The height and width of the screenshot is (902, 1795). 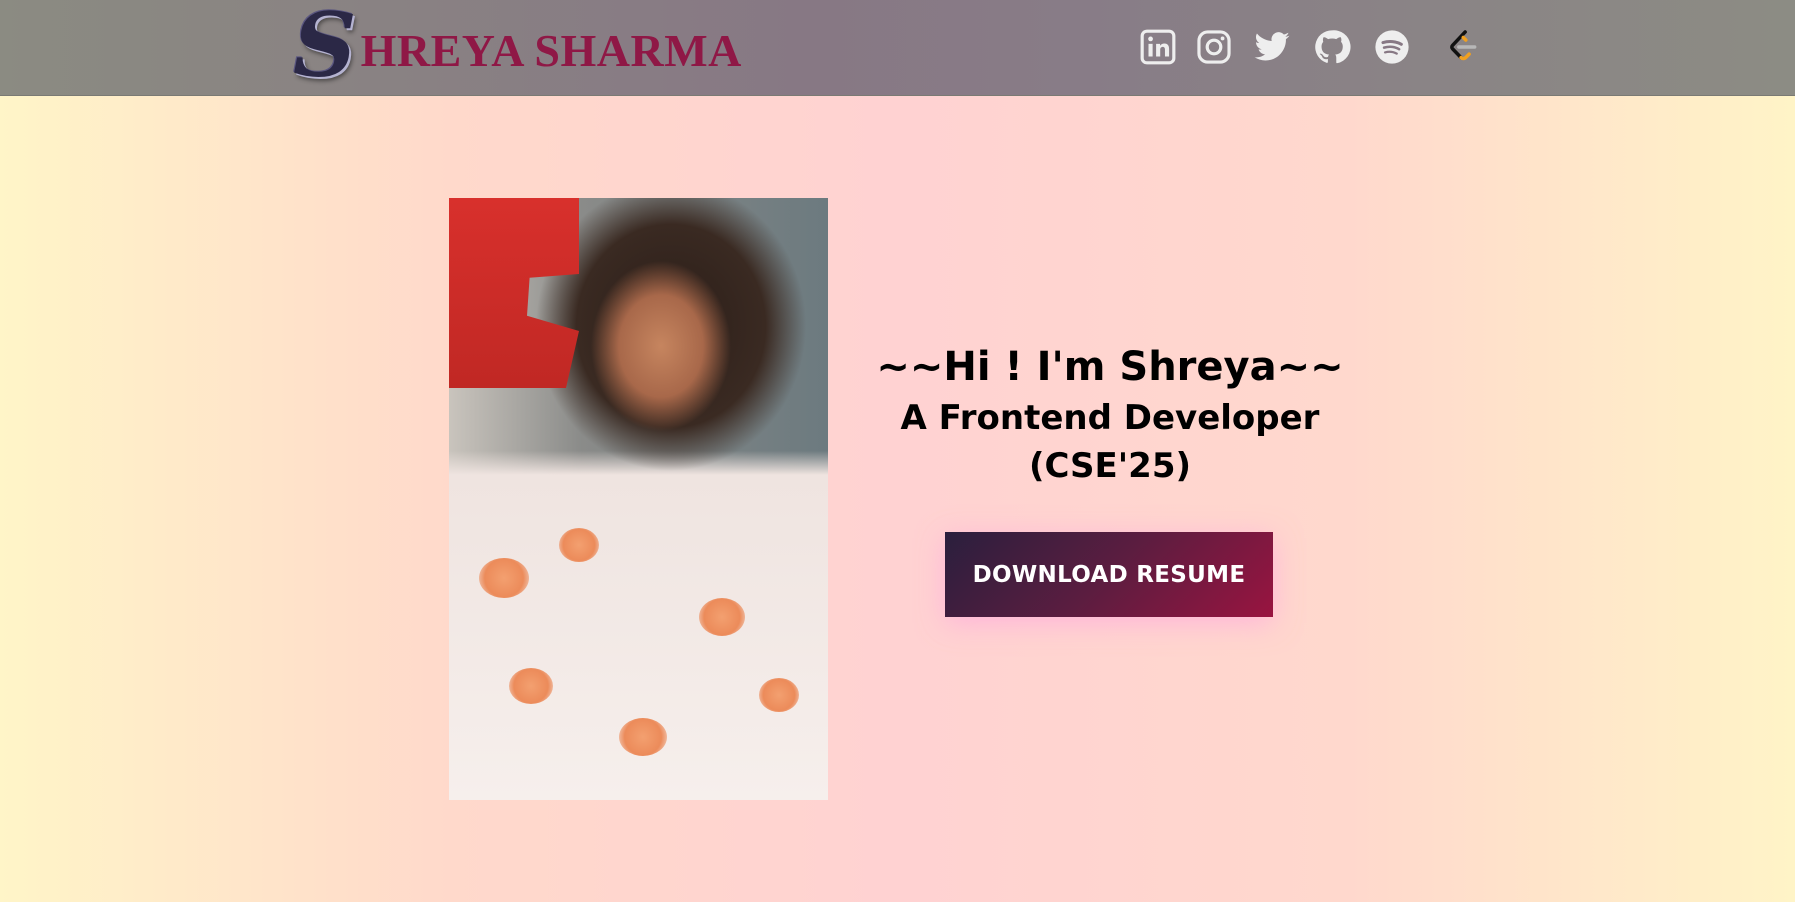 I want to click on github-icon, so click(x=1333, y=47).